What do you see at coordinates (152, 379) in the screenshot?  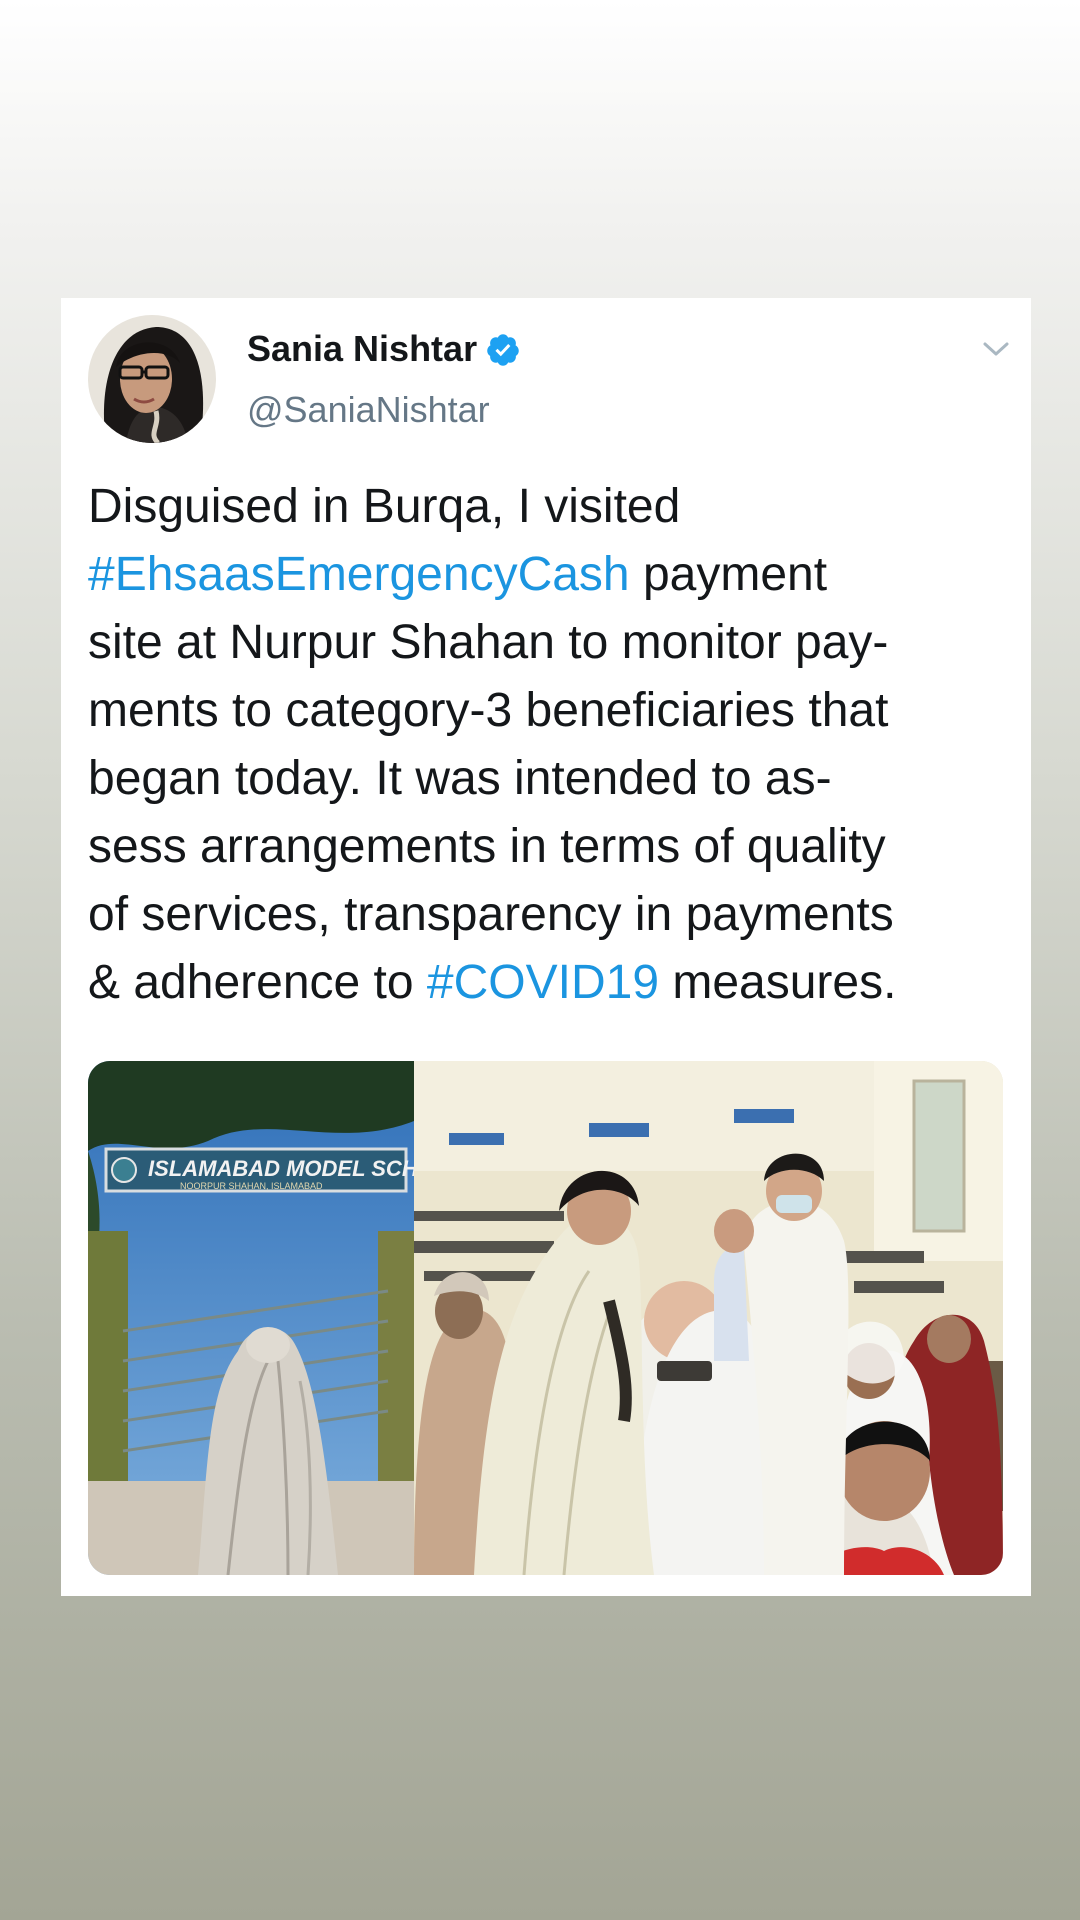 I see `avatar` at bounding box center [152, 379].